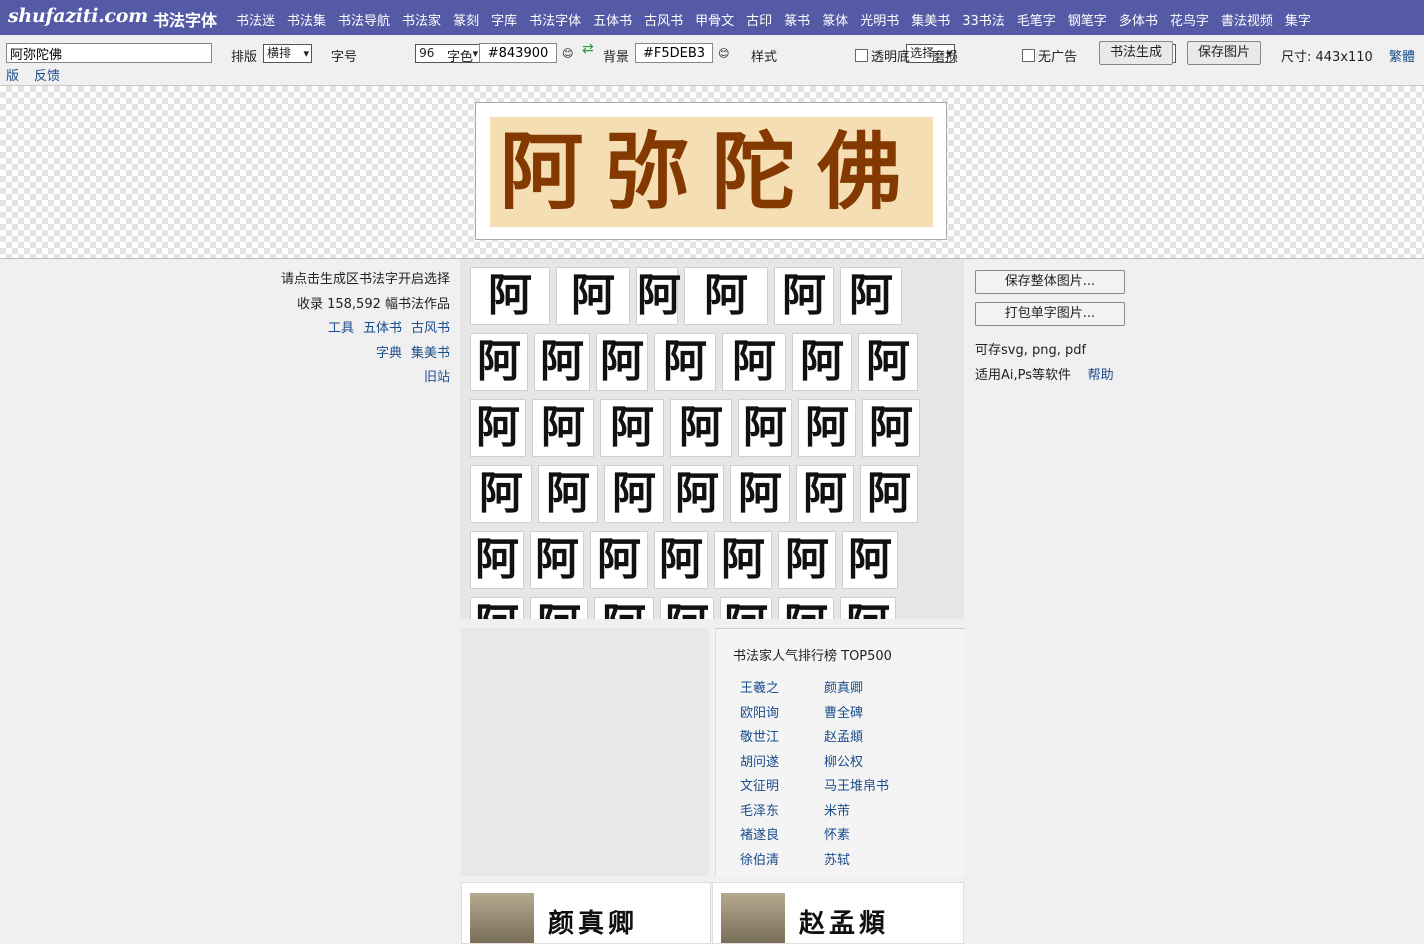 Image resolution: width=1424 pixels, height=944 pixels. What do you see at coordinates (759, 784) in the screenshot?
I see `ranking-link: 文征明` at bounding box center [759, 784].